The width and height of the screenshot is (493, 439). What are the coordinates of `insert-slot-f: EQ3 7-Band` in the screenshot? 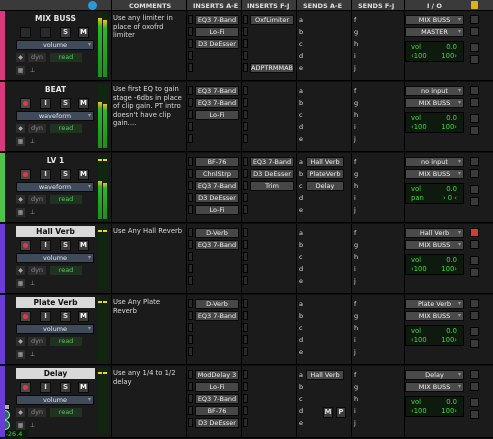 It's located at (272, 162).